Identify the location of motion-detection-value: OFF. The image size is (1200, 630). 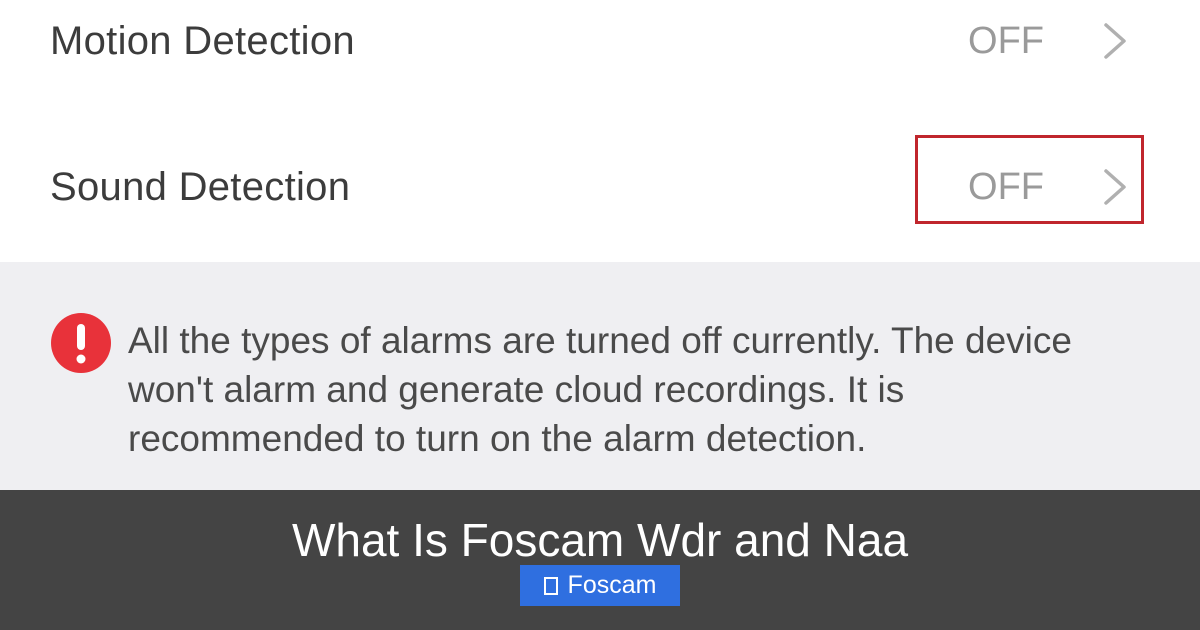
(1006, 41).